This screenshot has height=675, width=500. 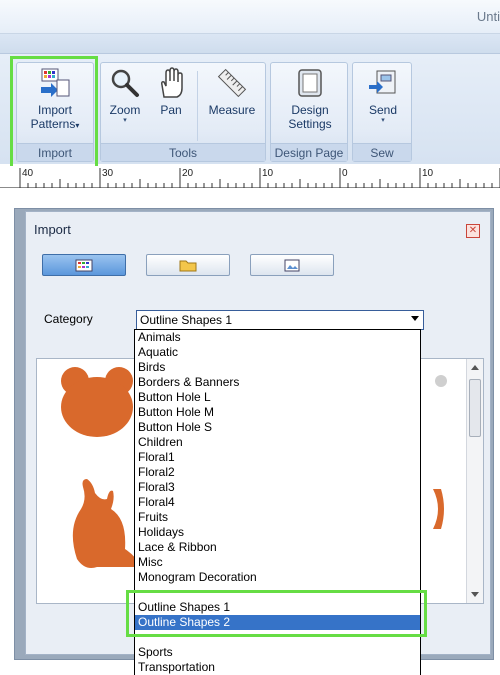 I want to click on outline-shapes-highlight, so click(x=276, y=613).